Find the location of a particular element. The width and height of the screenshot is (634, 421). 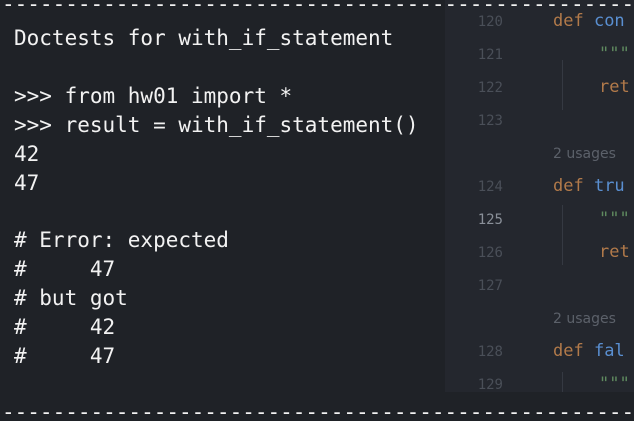

line-number: 129 is located at coordinates (490, 385).